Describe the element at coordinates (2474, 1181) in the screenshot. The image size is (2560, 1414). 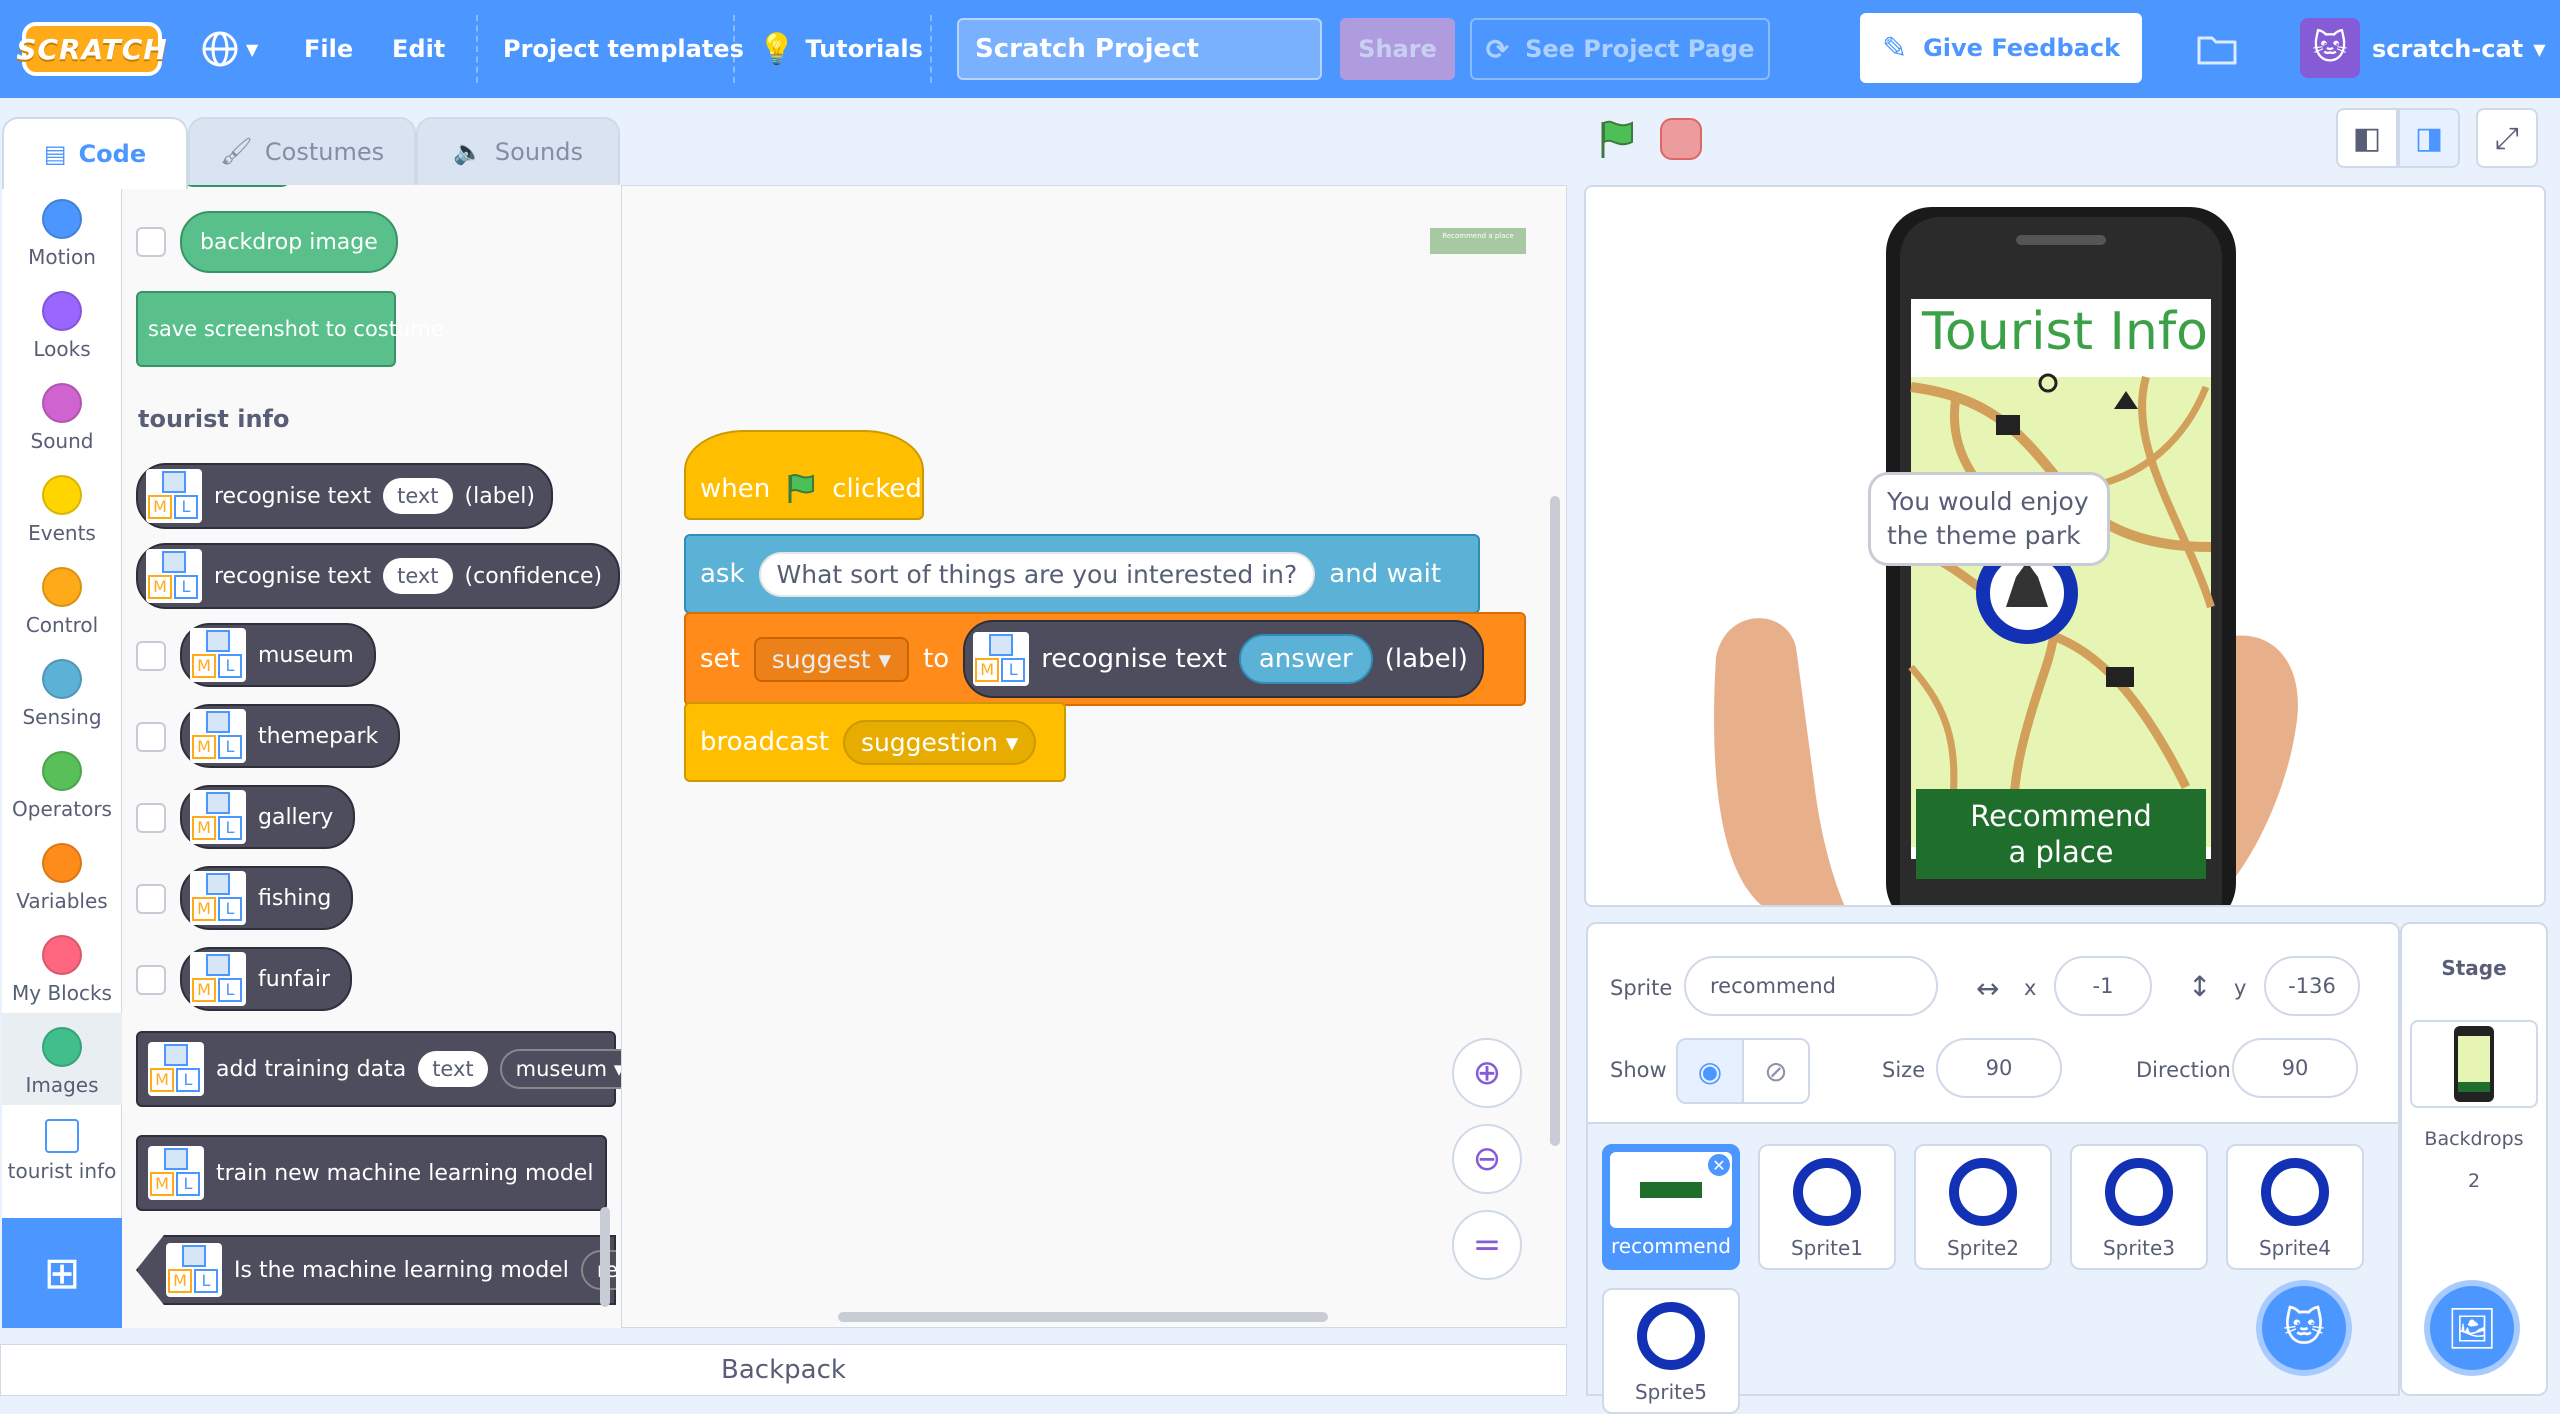
I see `backdrops-count: 2` at that location.